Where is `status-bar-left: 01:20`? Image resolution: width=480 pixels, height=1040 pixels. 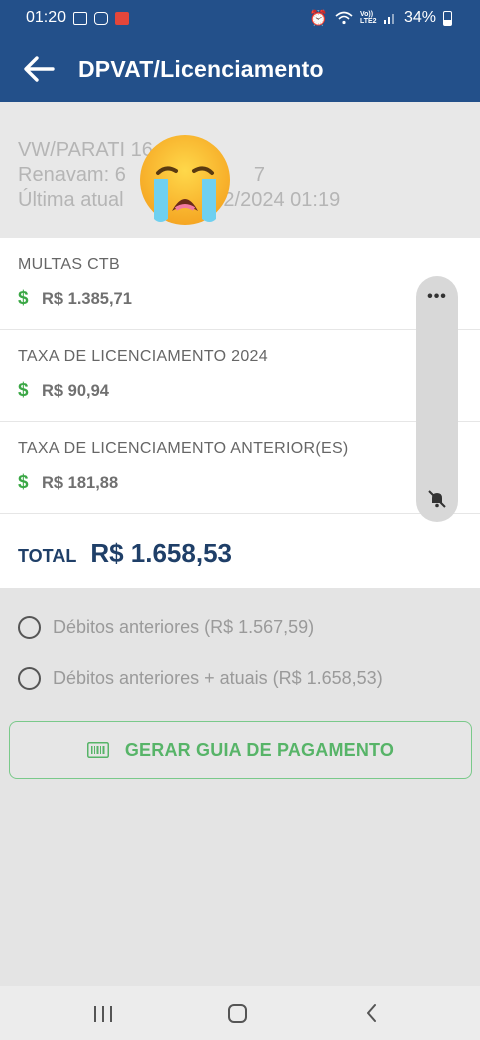
status-bar-left: 01:20 is located at coordinates (78, 18).